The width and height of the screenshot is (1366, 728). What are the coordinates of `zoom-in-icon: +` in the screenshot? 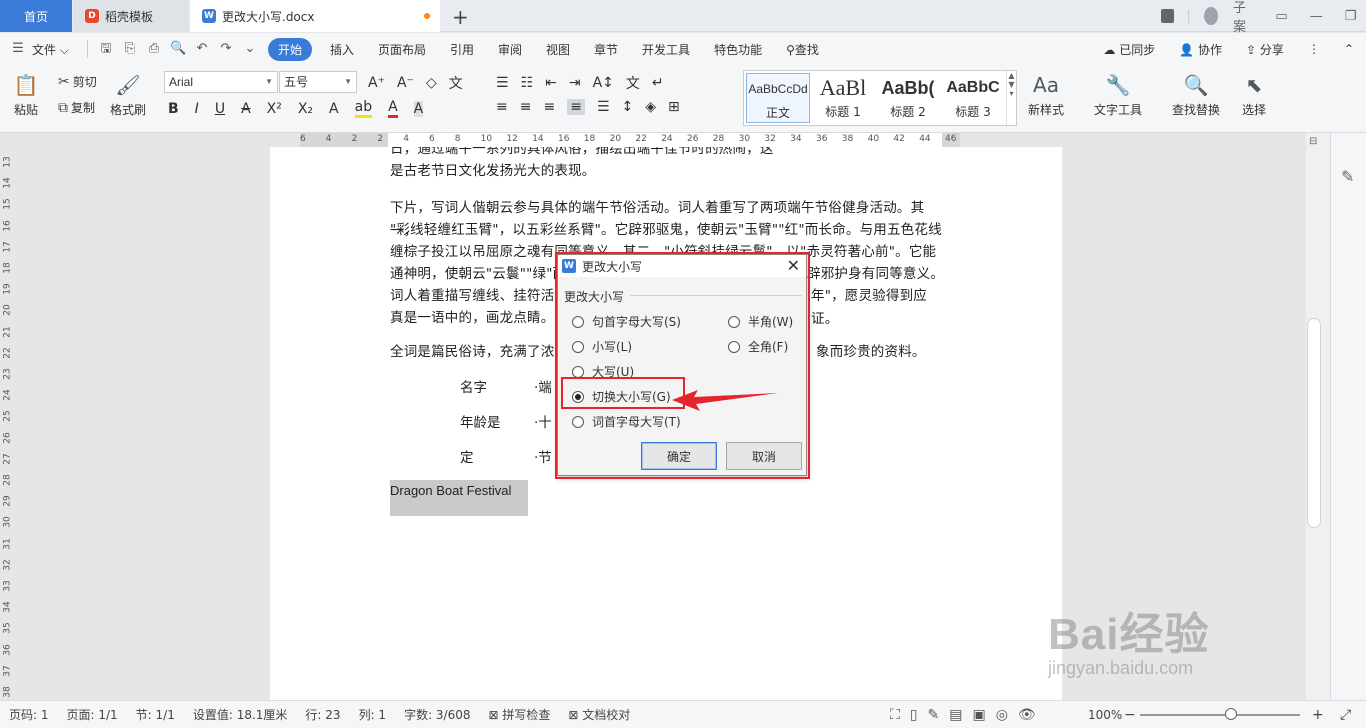 It's located at (1318, 715).